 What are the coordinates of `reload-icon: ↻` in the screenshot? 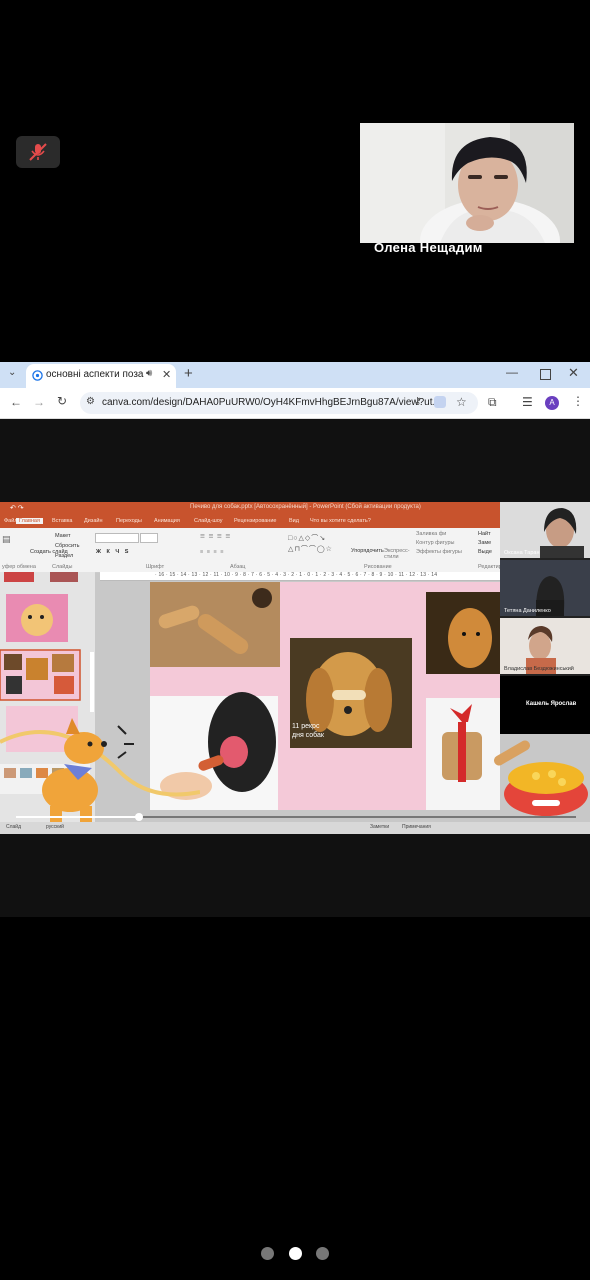 It's located at (62, 401).